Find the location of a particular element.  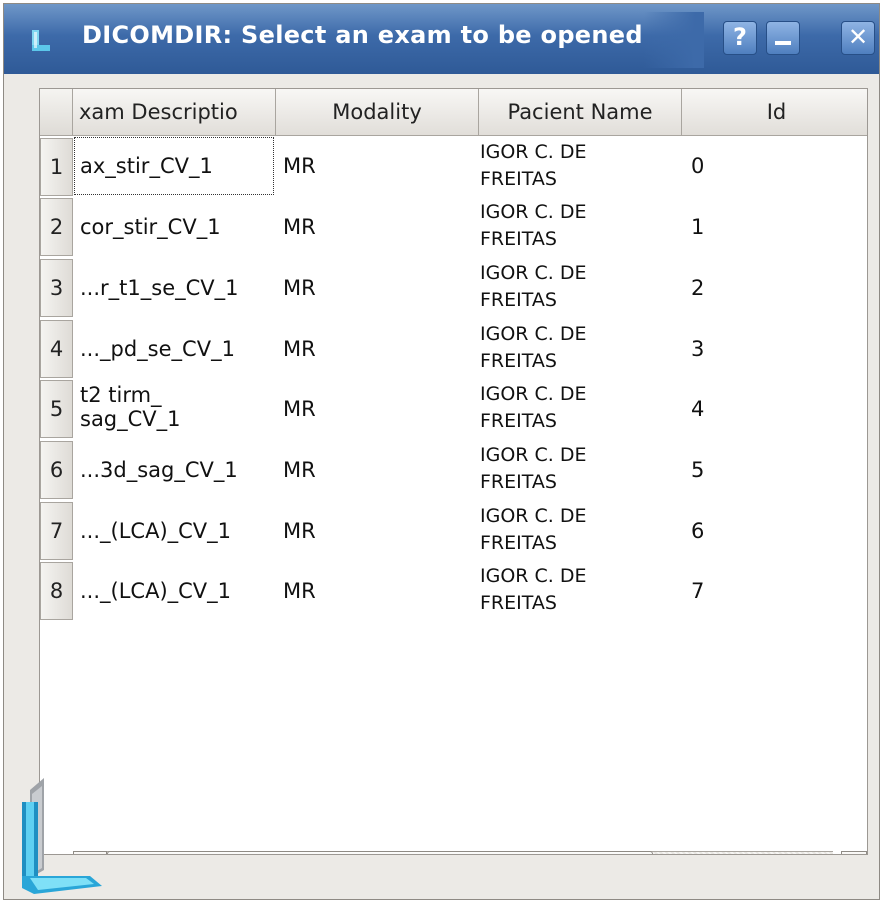

row-header: 3 is located at coordinates (56, 288).